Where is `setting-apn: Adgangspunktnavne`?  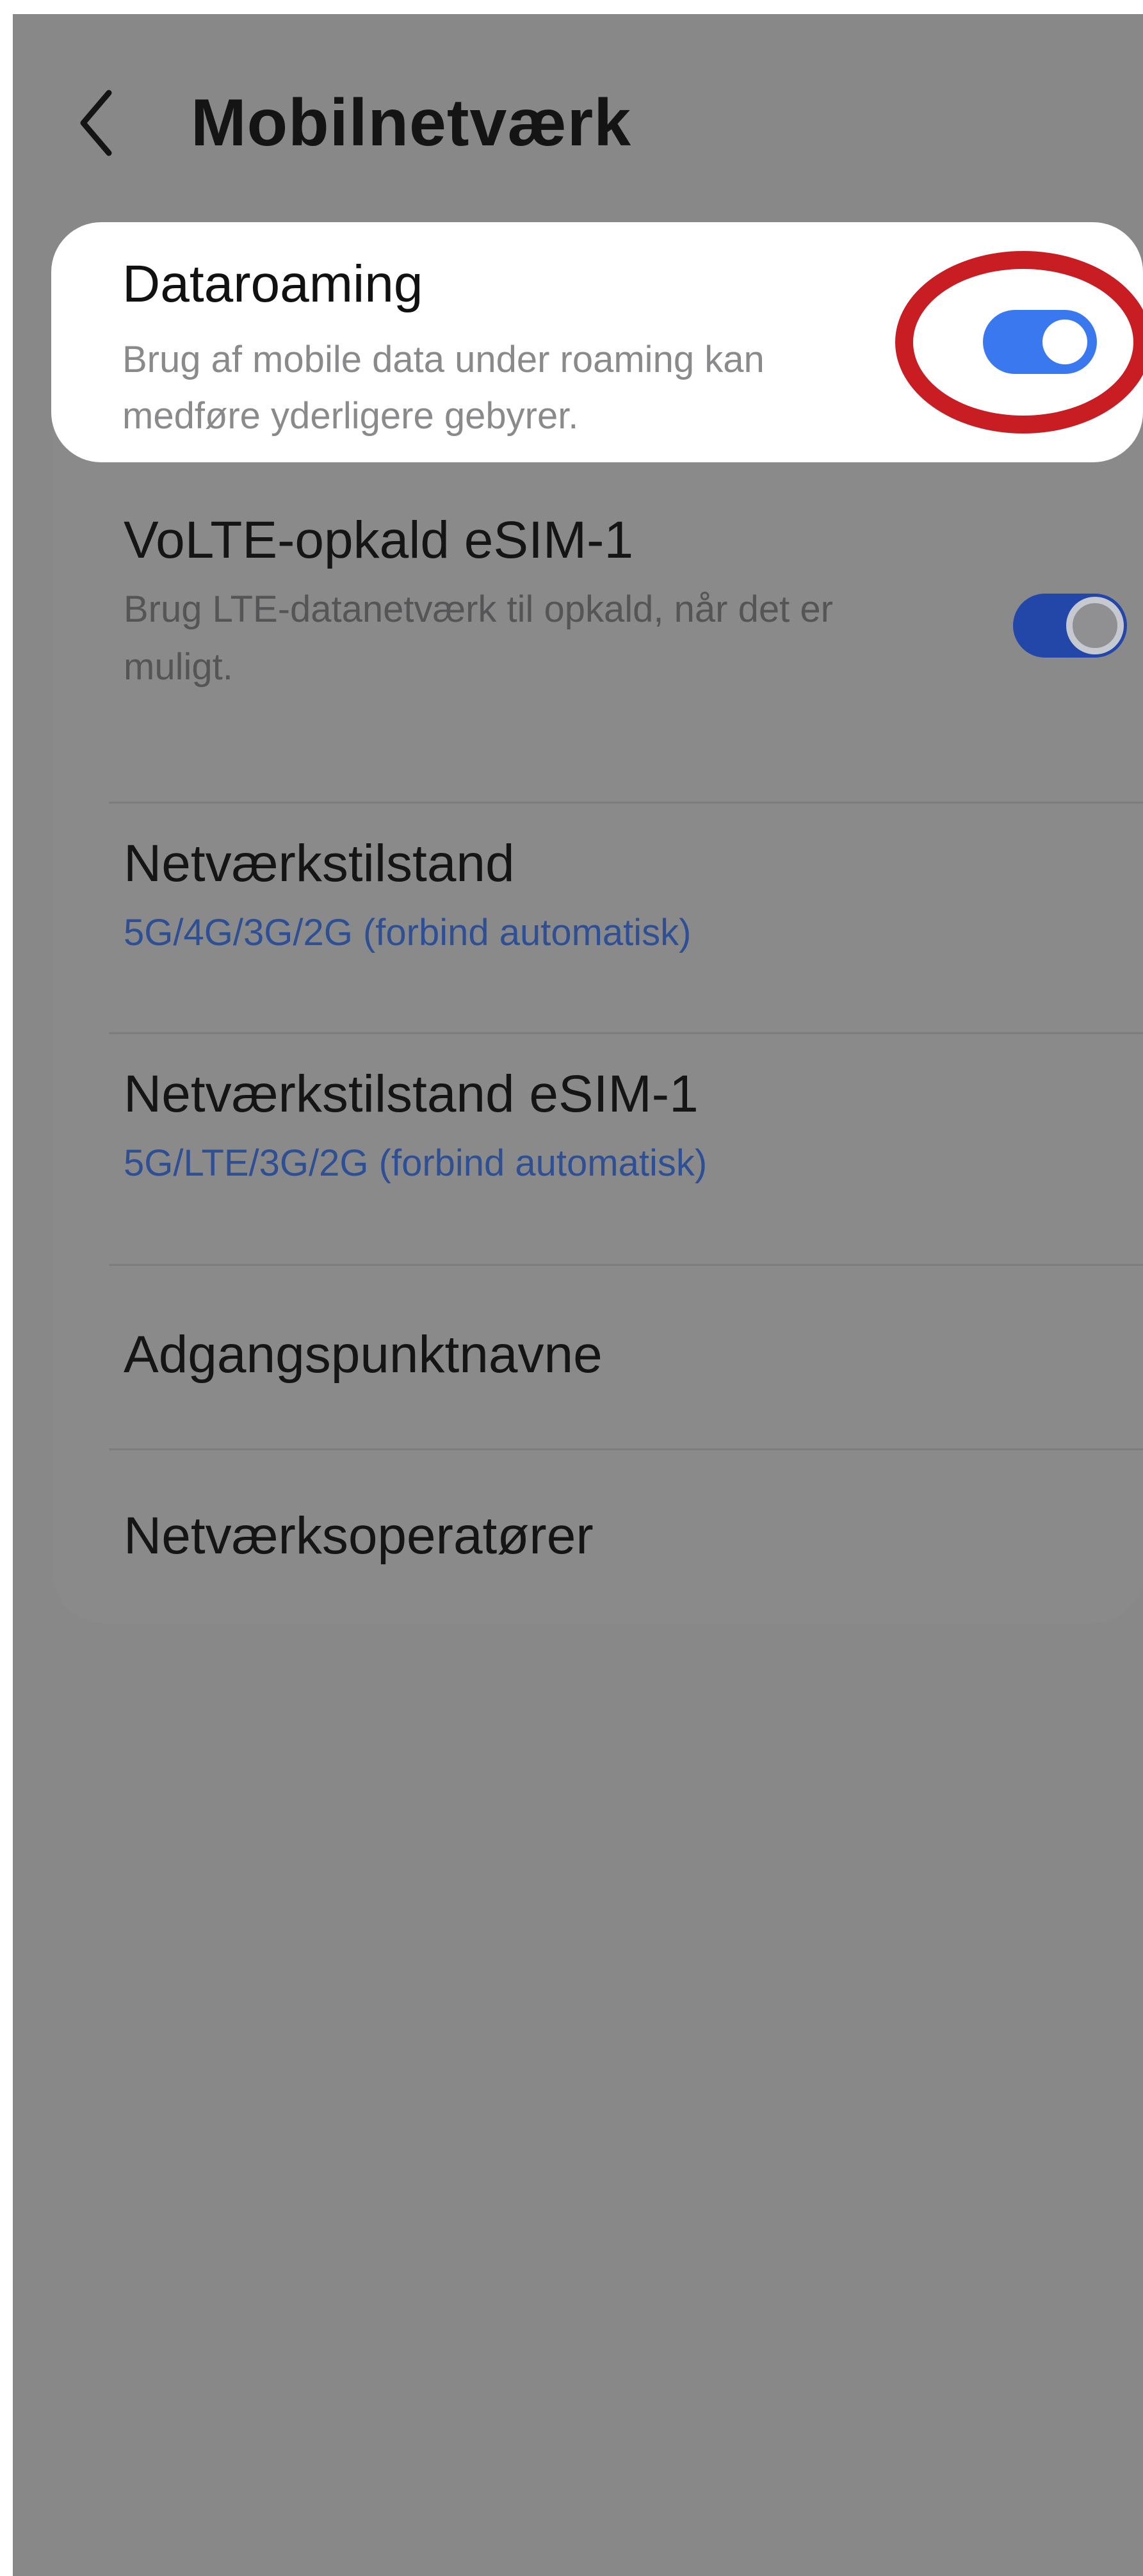 setting-apn: Adgangspunktnavne is located at coordinates (598, 1357).